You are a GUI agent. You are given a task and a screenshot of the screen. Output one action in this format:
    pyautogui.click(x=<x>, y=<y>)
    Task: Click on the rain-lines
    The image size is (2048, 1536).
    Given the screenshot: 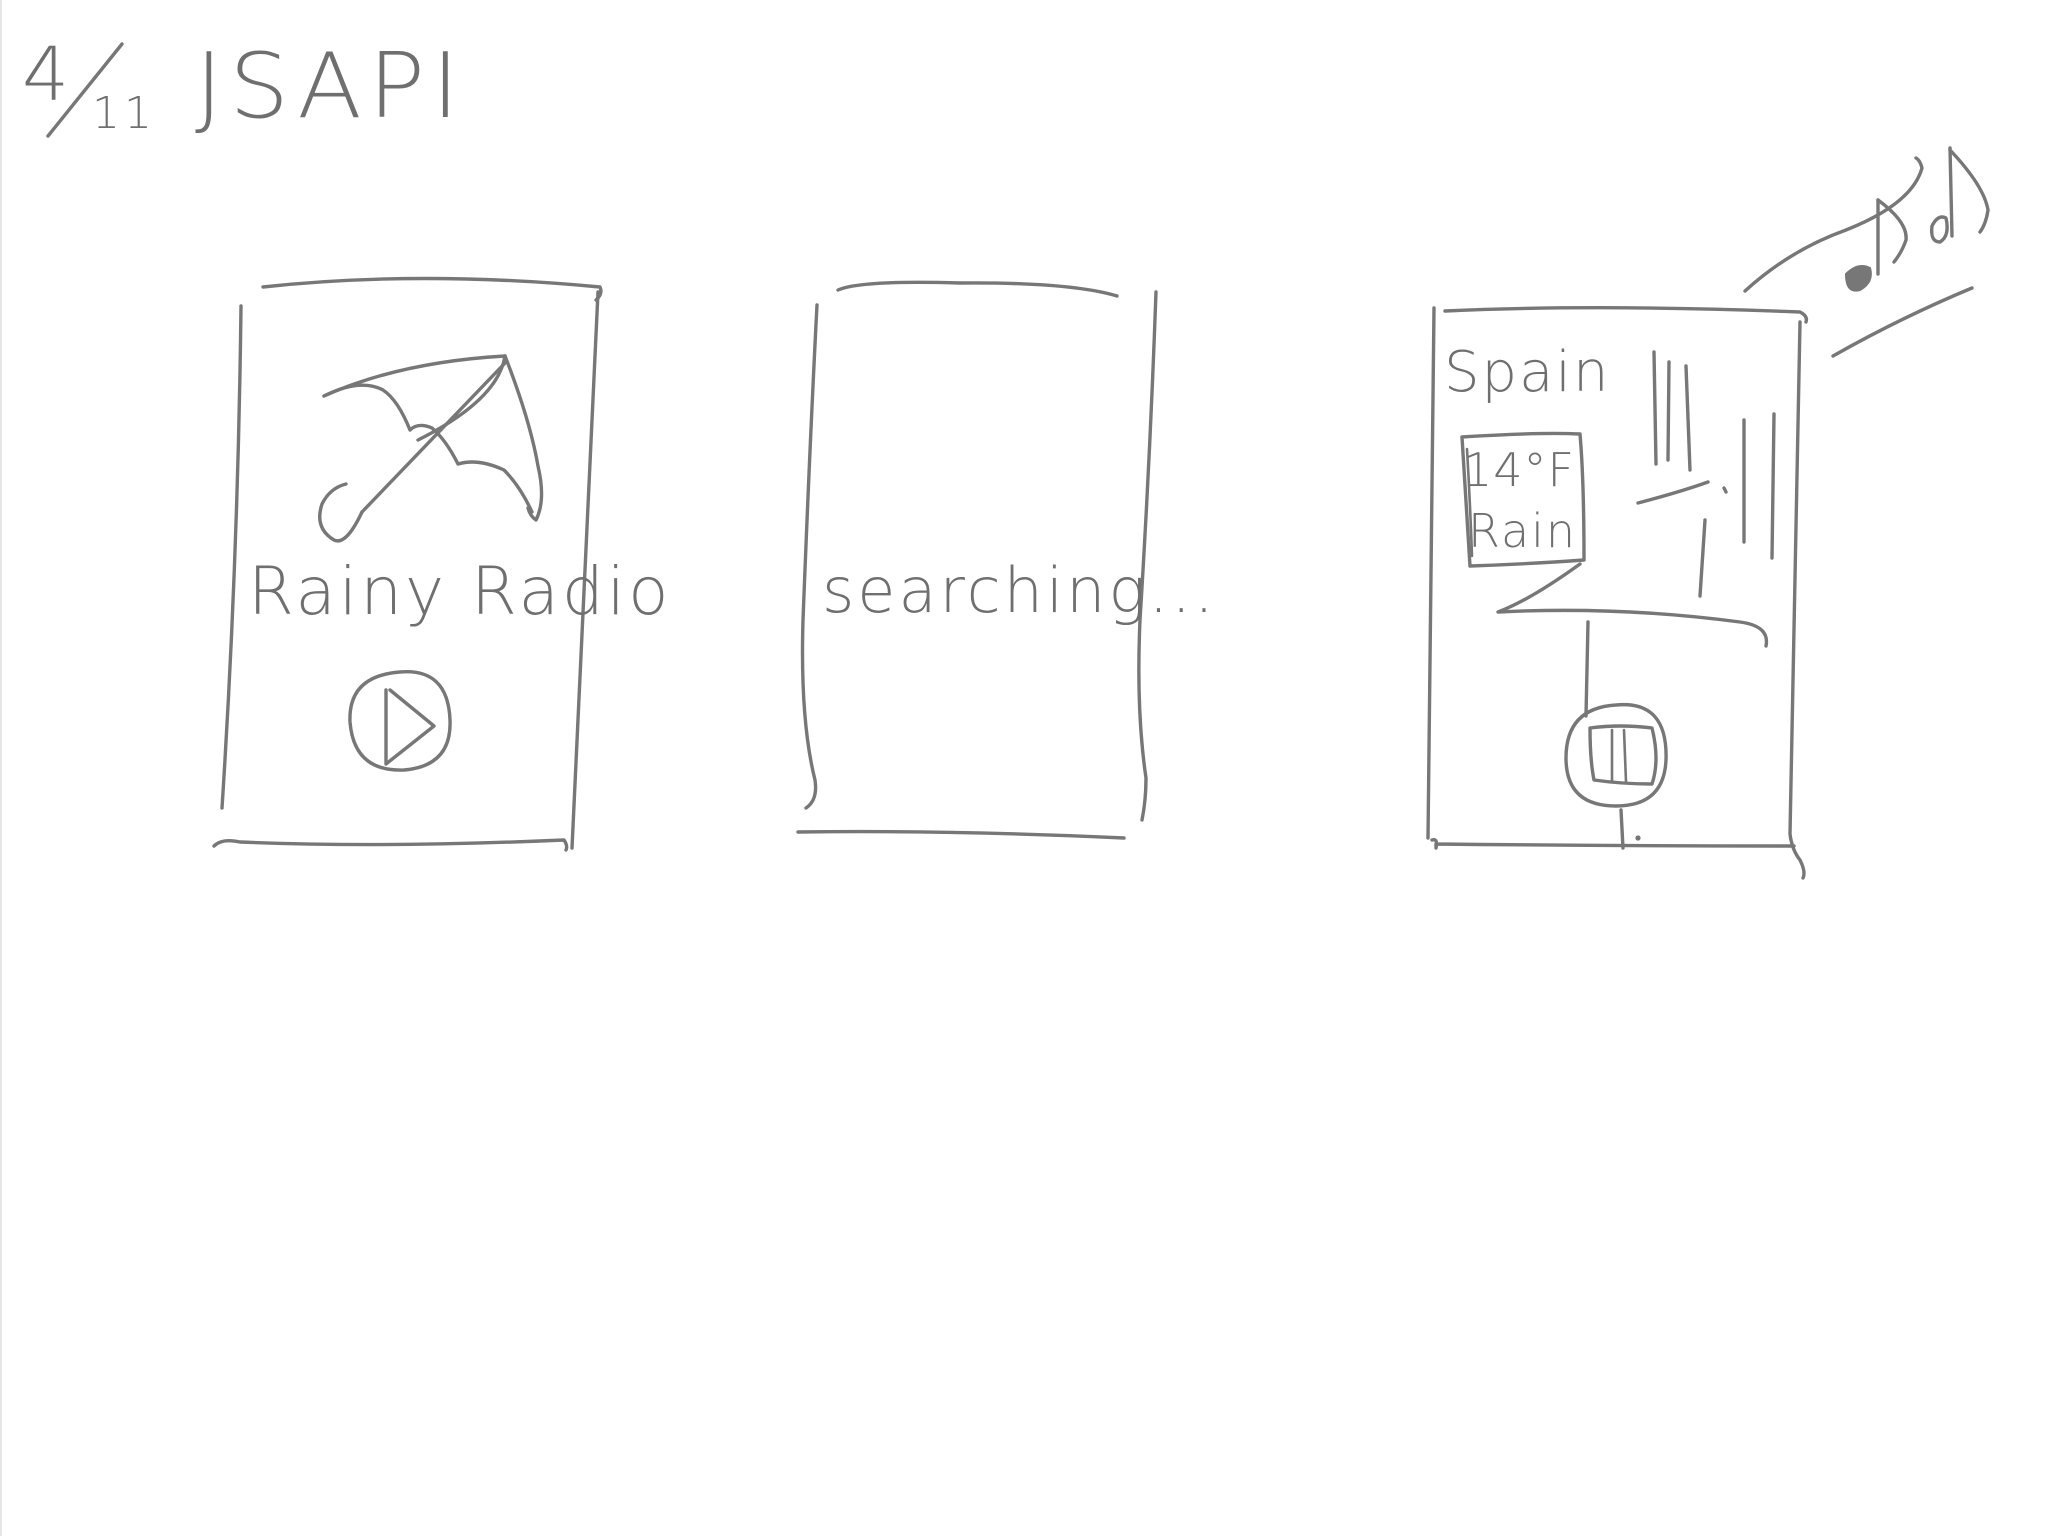 What is the action you would take?
    pyautogui.click(x=1706, y=474)
    